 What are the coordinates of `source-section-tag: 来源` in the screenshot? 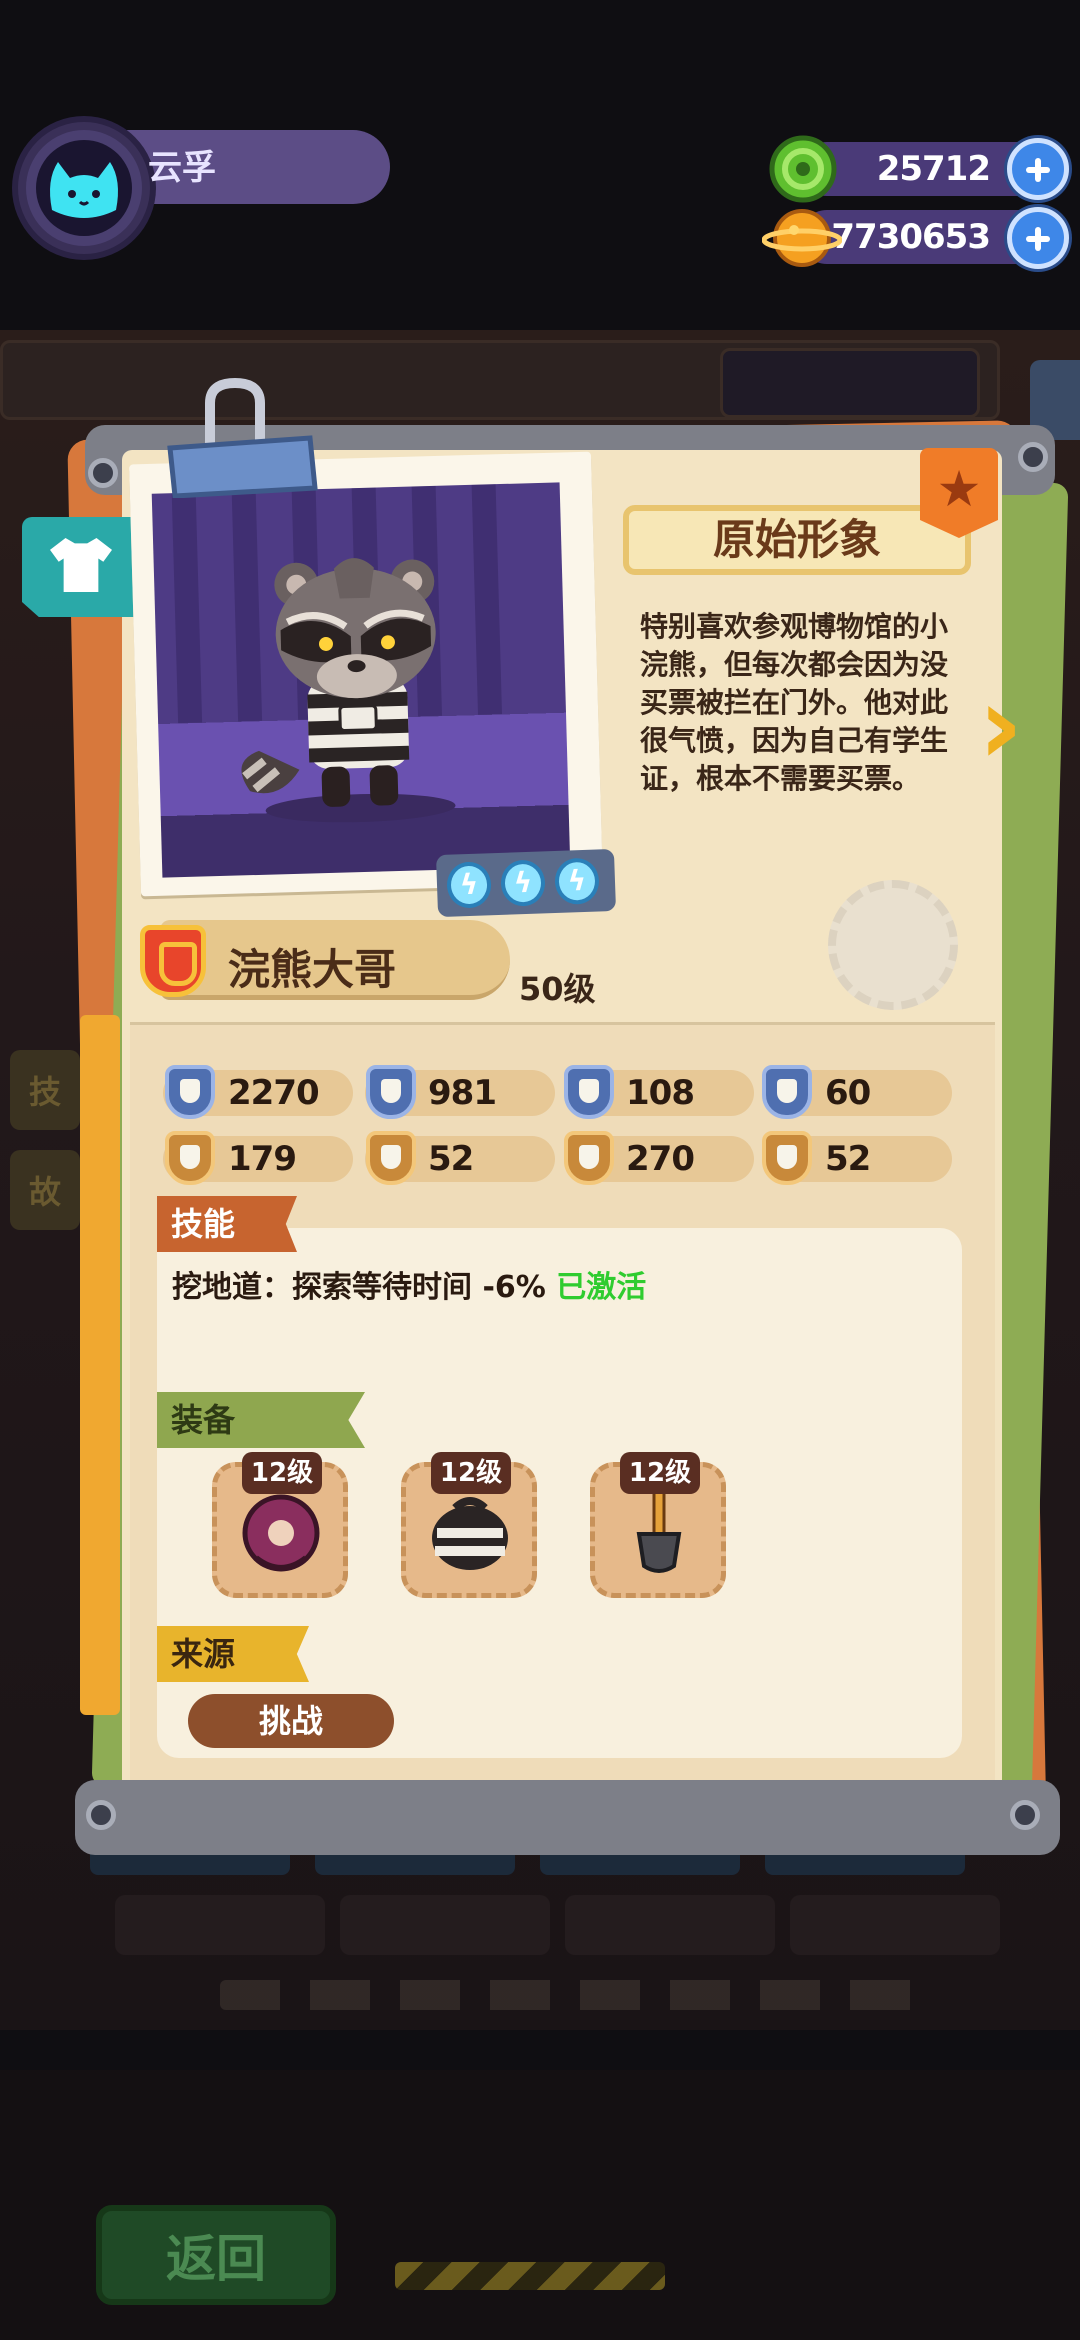 It's located at (233, 1654).